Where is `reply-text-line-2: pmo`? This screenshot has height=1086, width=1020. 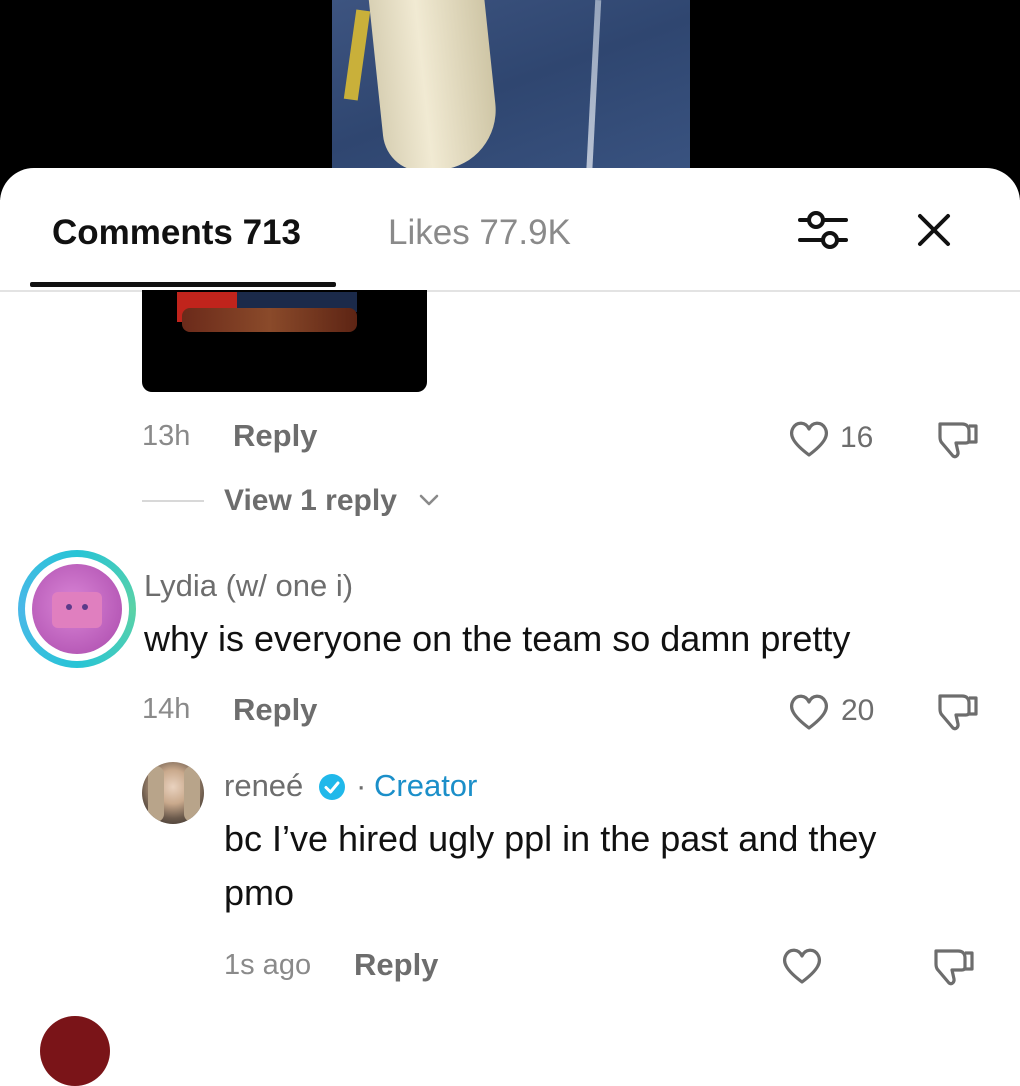 reply-text-line-2: pmo is located at coordinates (259, 892).